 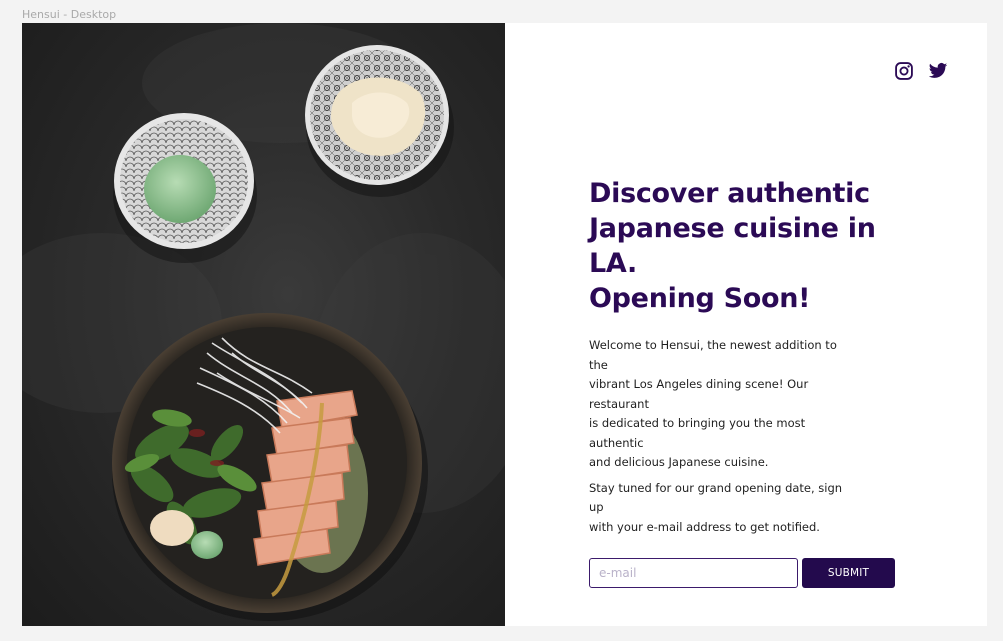 I want to click on wasabi-bowl, so click(x=185, y=188).